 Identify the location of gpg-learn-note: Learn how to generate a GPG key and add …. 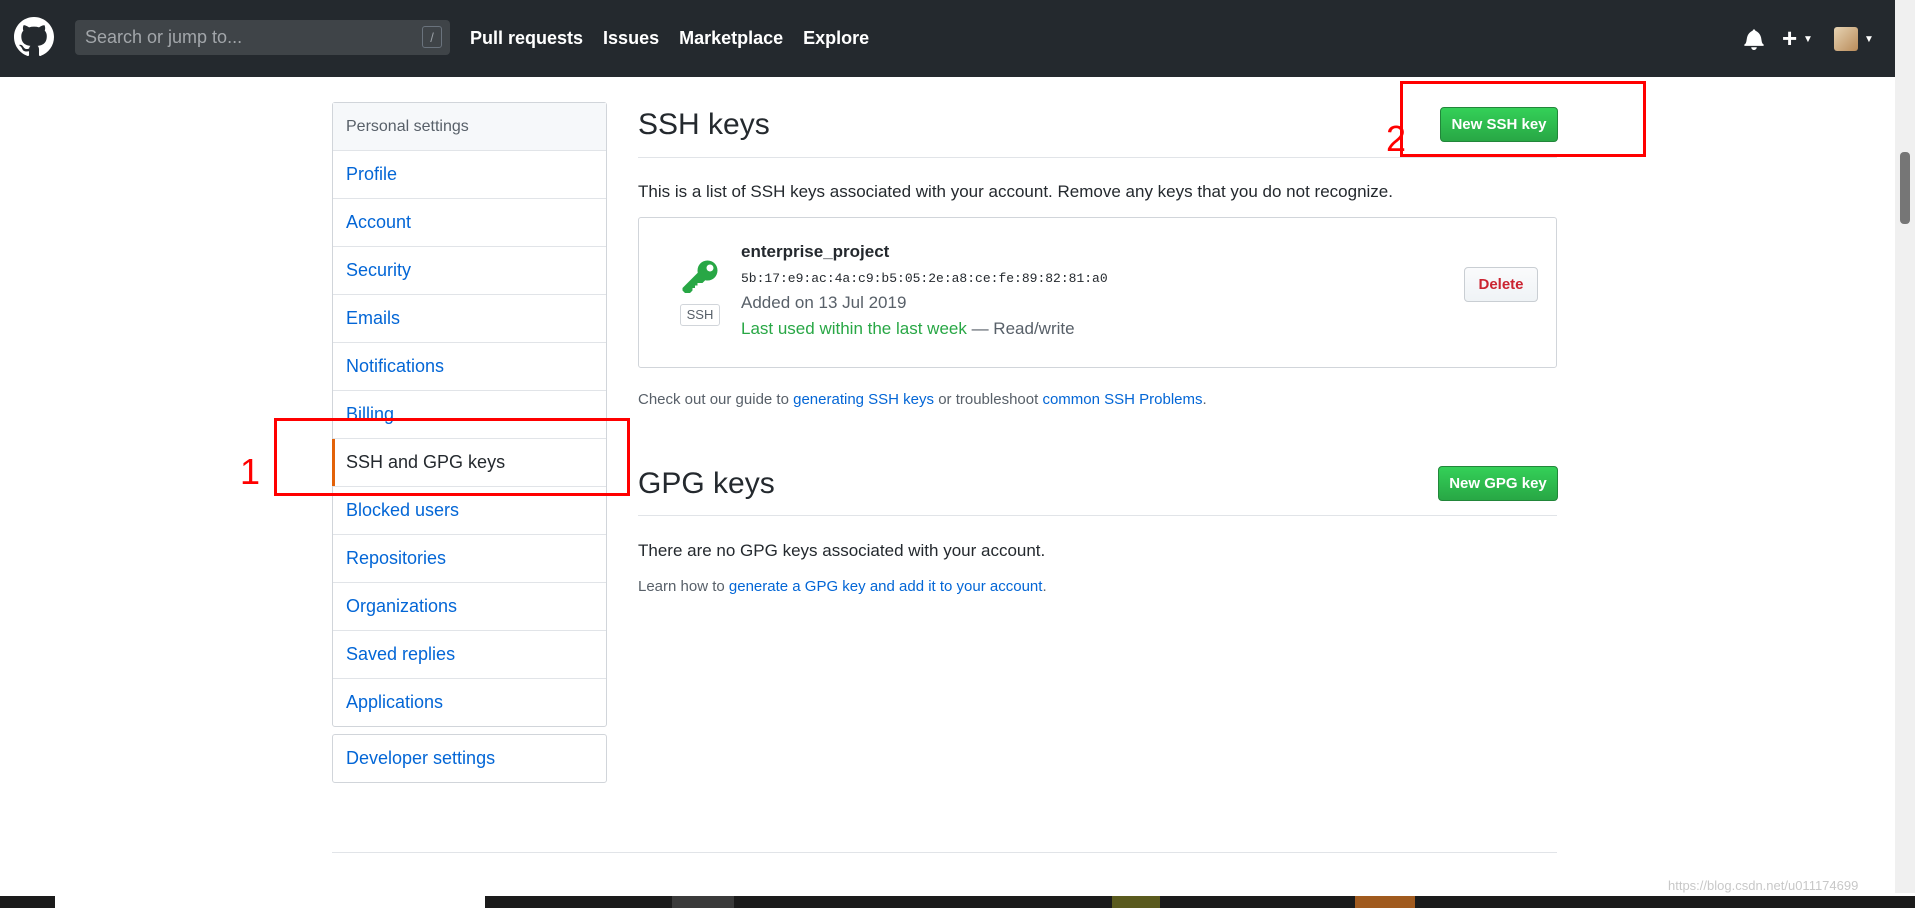
(842, 586).